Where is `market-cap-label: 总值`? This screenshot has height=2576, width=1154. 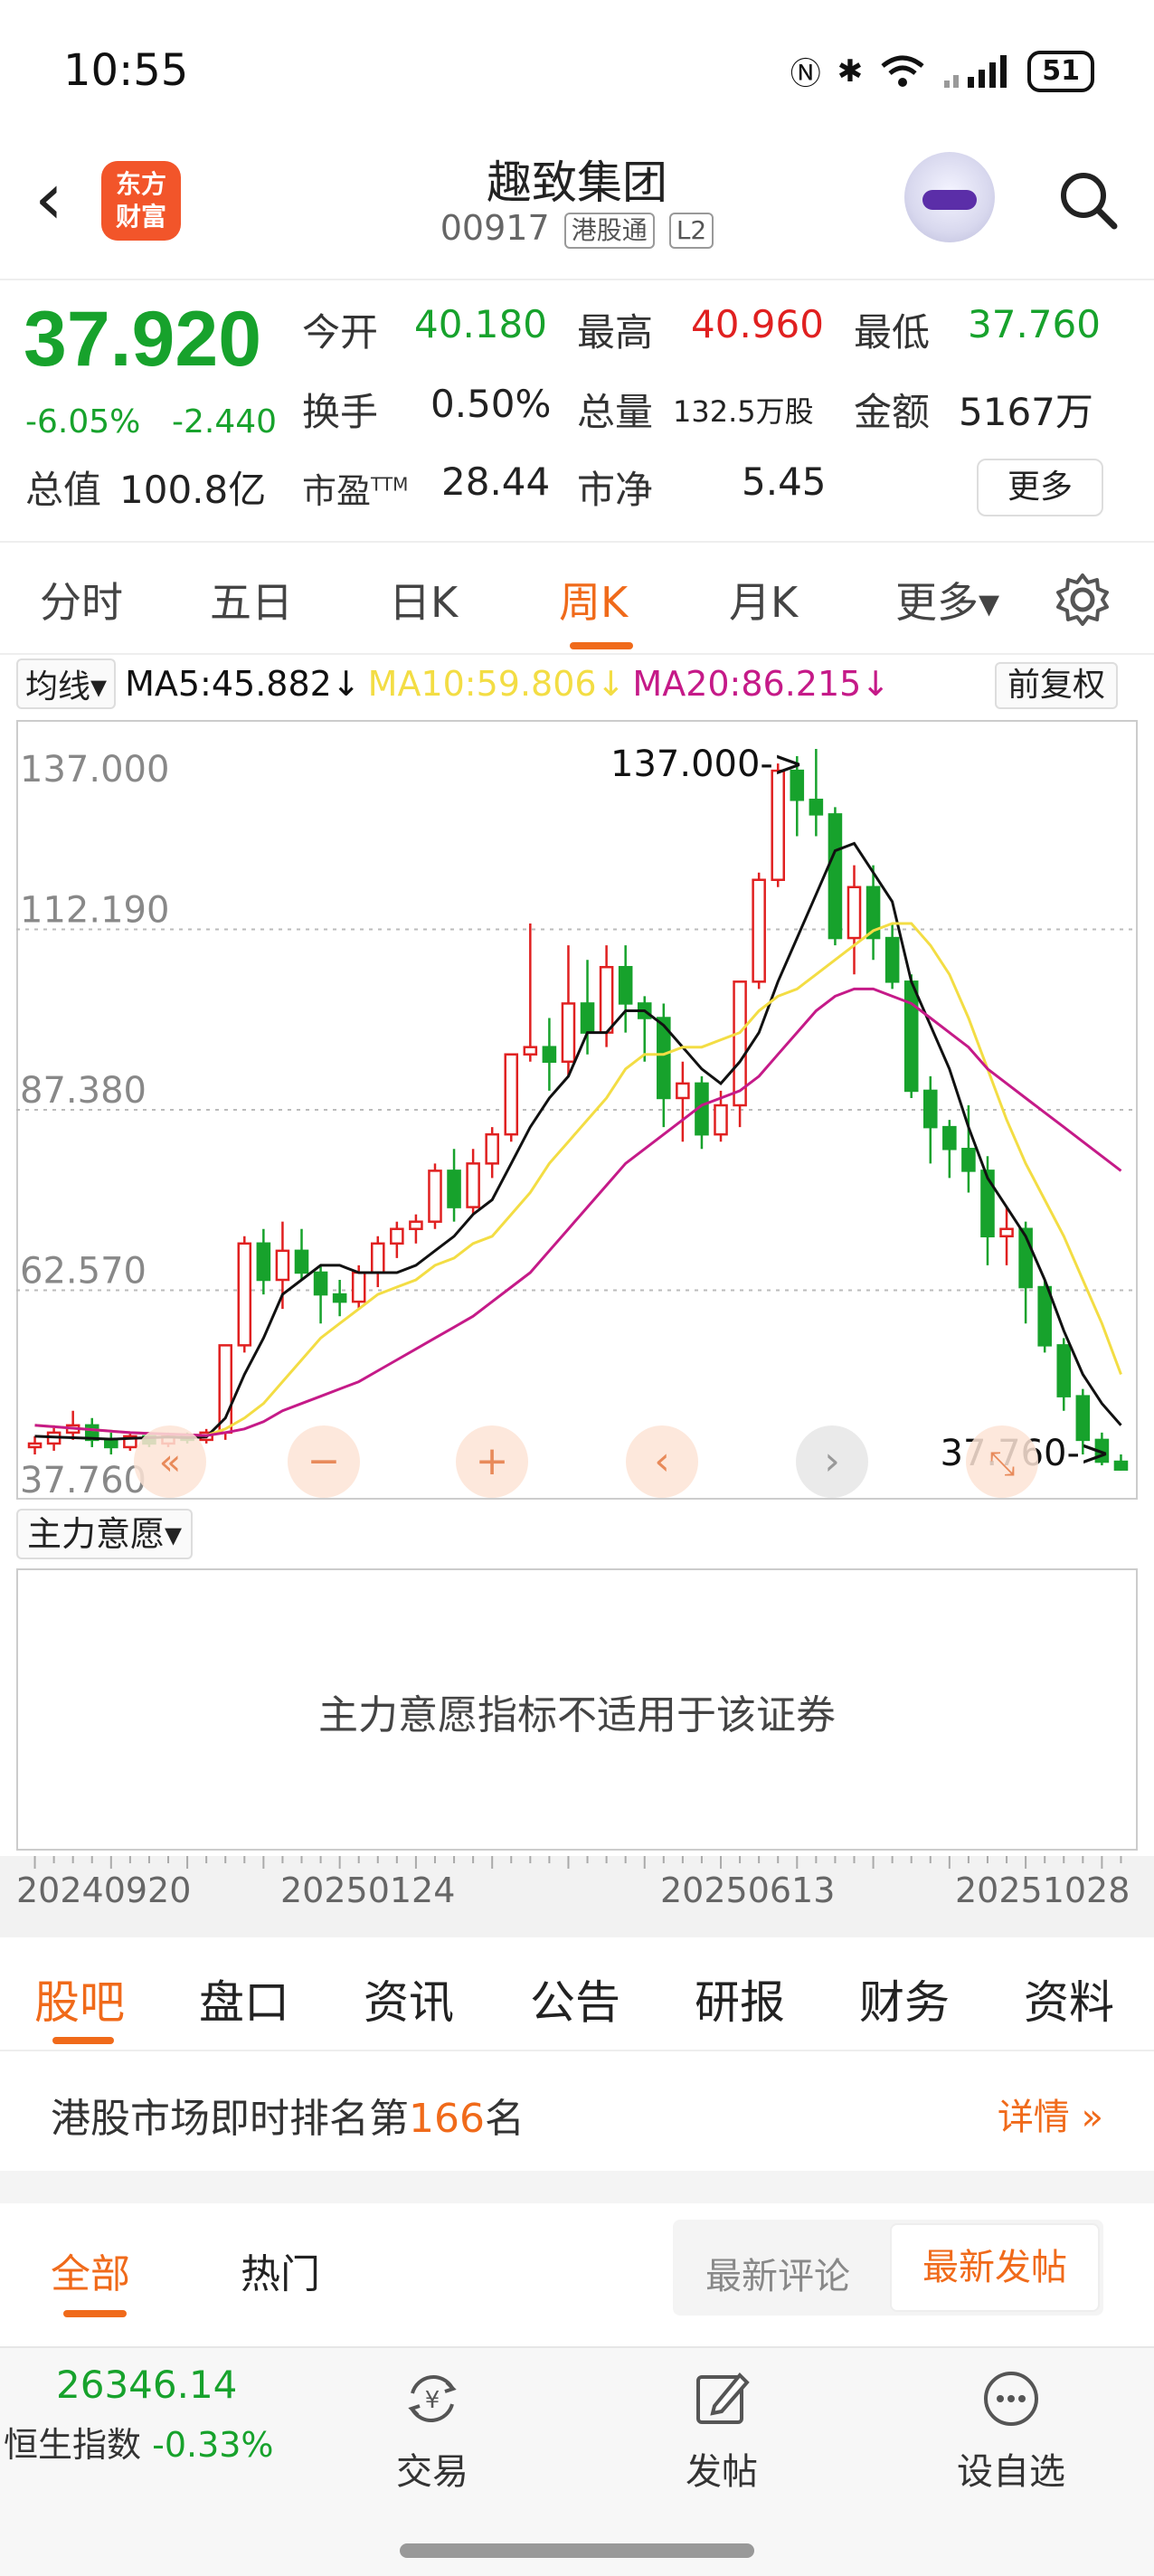 market-cap-label: 总值 is located at coordinates (63, 490).